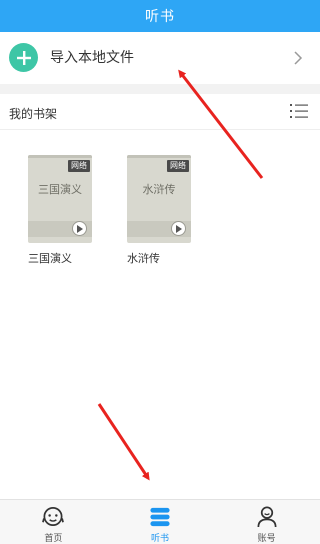 Image resolution: width=320 pixels, height=544 pixels. I want to click on tab-label: 首页, so click(53, 539).